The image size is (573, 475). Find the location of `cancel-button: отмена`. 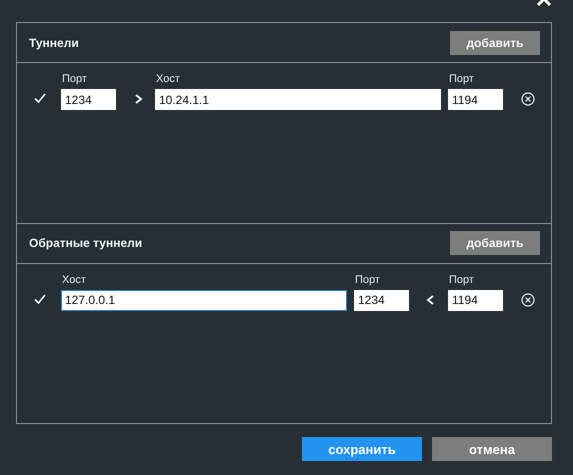

cancel-button: отмена is located at coordinates (492, 449).